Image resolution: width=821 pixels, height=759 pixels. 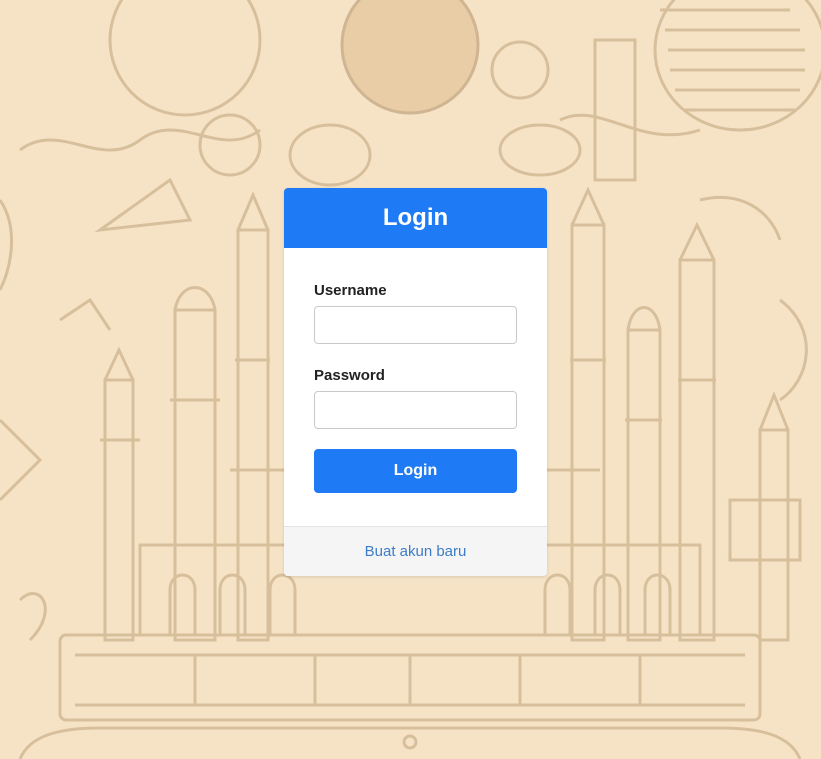 I want to click on login-title: Login, so click(x=415, y=217).